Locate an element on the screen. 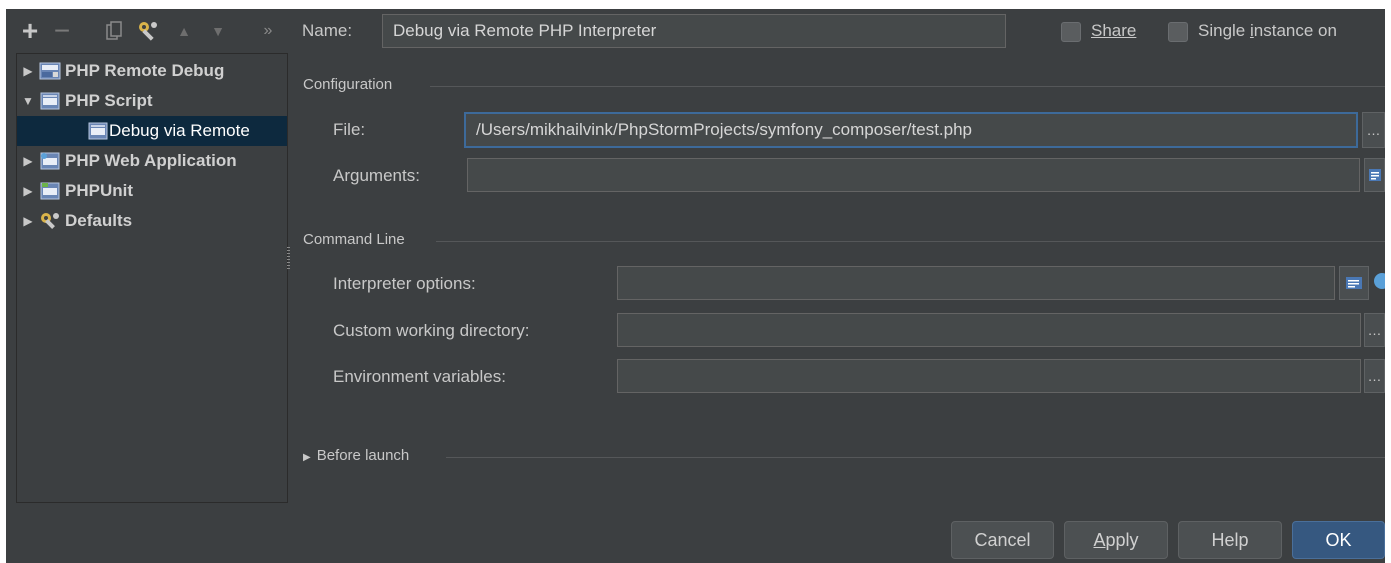  working-directory-input is located at coordinates (989, 330).